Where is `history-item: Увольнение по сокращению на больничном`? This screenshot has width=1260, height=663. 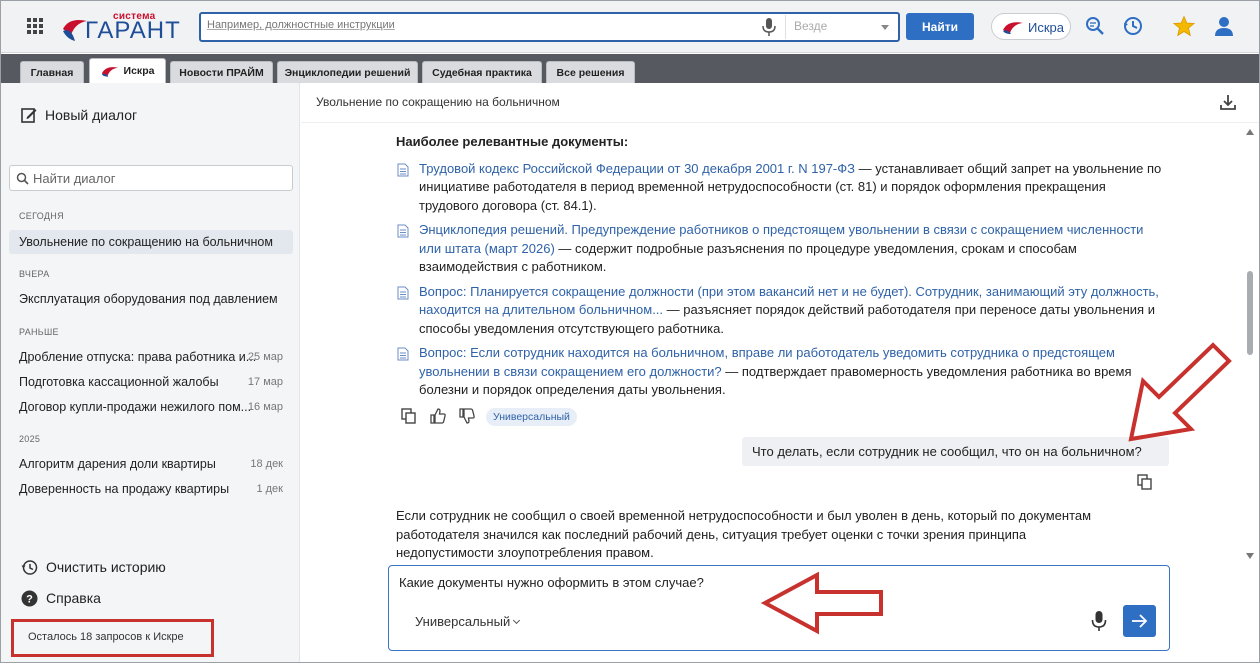
history-item: Увольнение по сокращению на больничном is located at coordinates (151, 242).